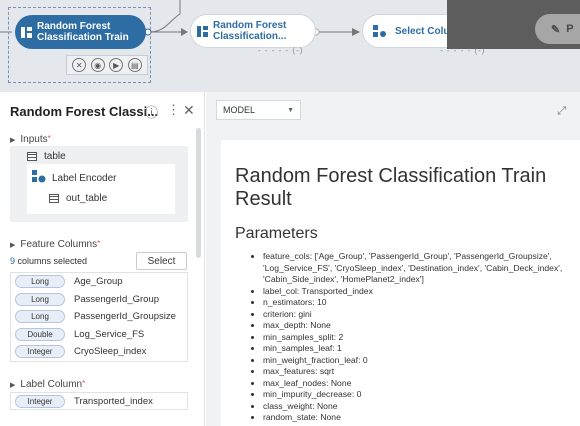  Describe the element at coordinates (421, 361) in the screenshot. I see `list-item: min_weight_fraction_leaf: 0` at that location.